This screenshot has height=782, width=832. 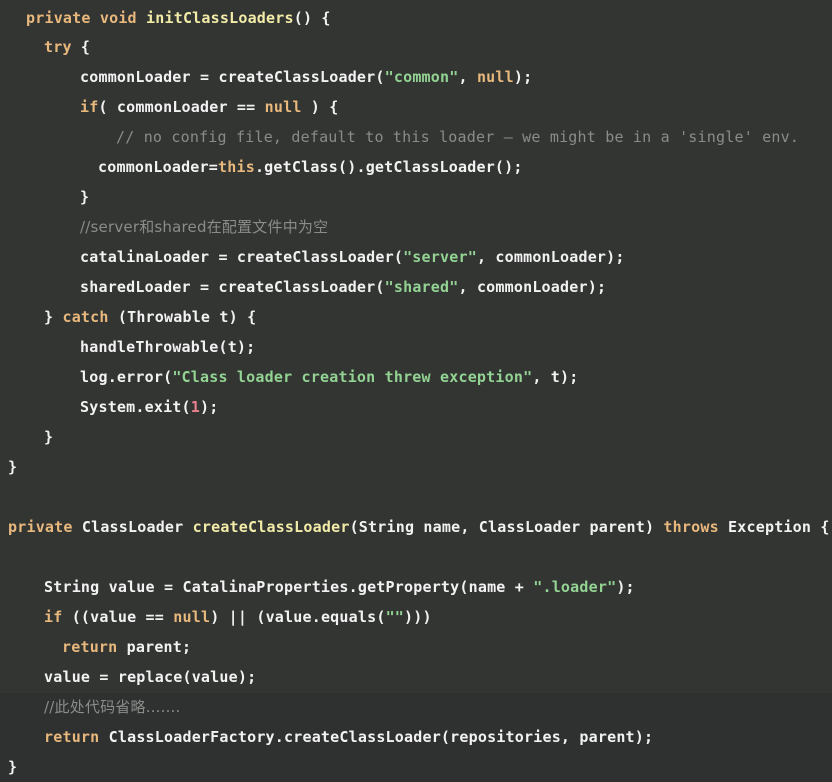 I want to click on code-token-plain: ((value ==, so click(x=118, y=617).